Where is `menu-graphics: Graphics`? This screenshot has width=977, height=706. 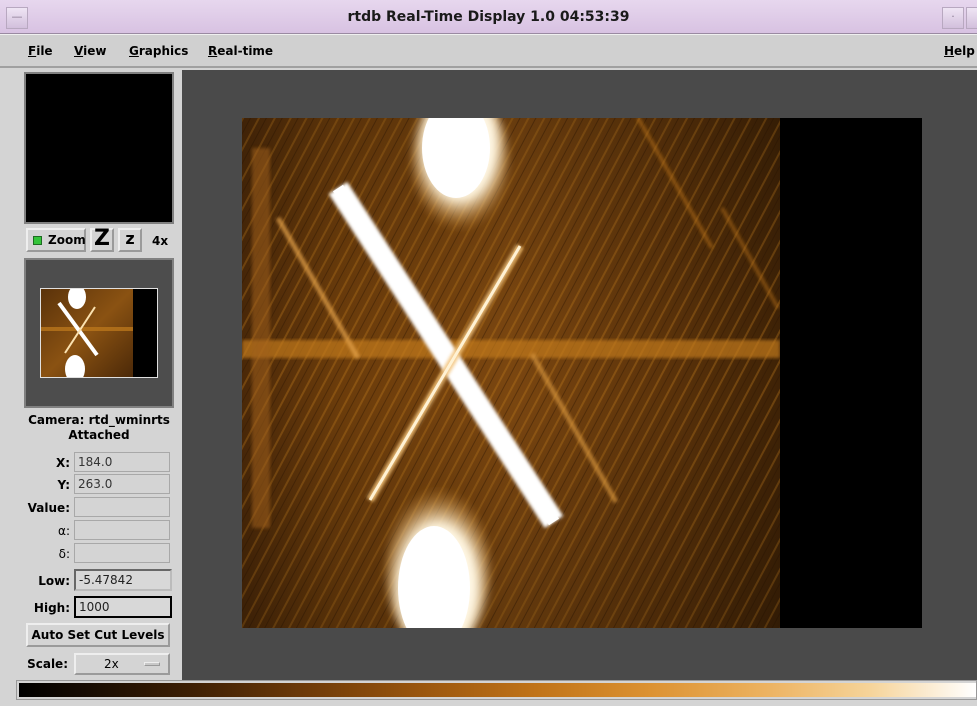 menu-graphics: Graphics is located at coordinates (158, 51).